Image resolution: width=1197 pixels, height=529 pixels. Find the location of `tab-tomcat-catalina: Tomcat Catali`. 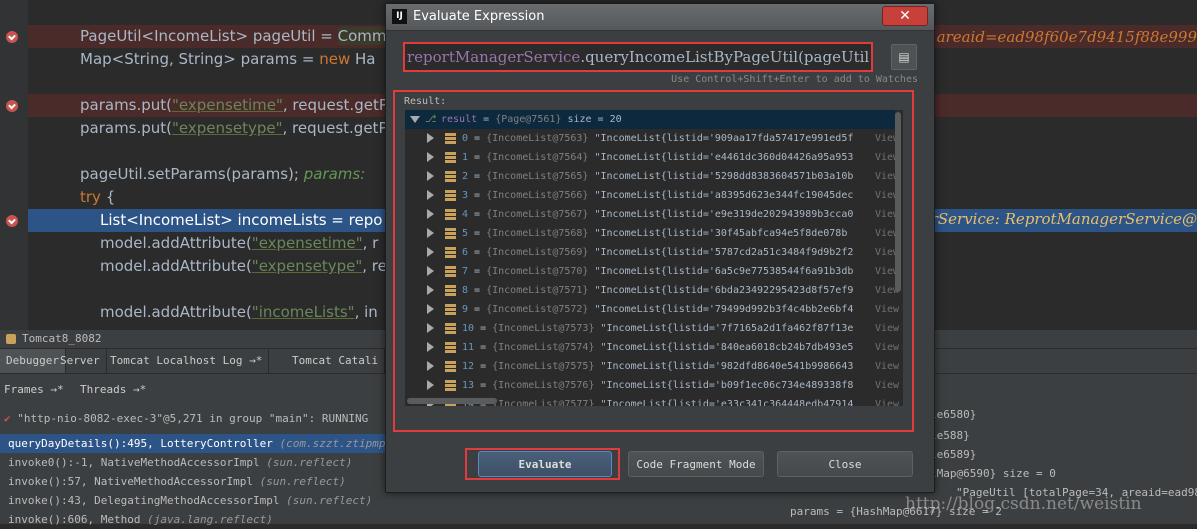

tab-tomcat-catalina: Tomcat Catali is located at coordinates (336, 361).